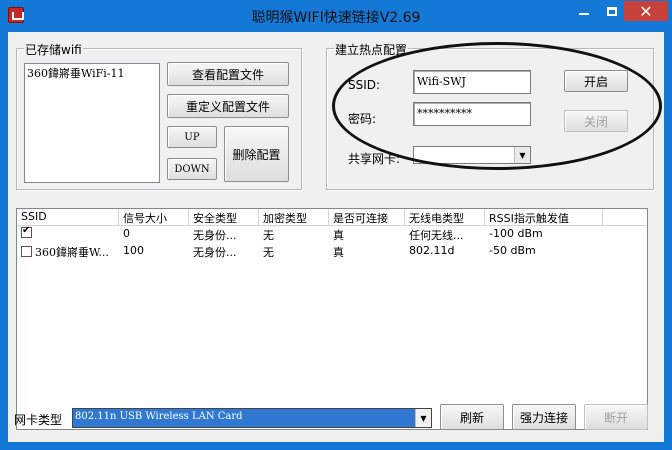 The width and height of the screenshot is (672, 450). What do you see at coordinates (294, 217) in the screenshot?
I see `column-header-encryption: 加密类型` at bounding box center [294, 217].